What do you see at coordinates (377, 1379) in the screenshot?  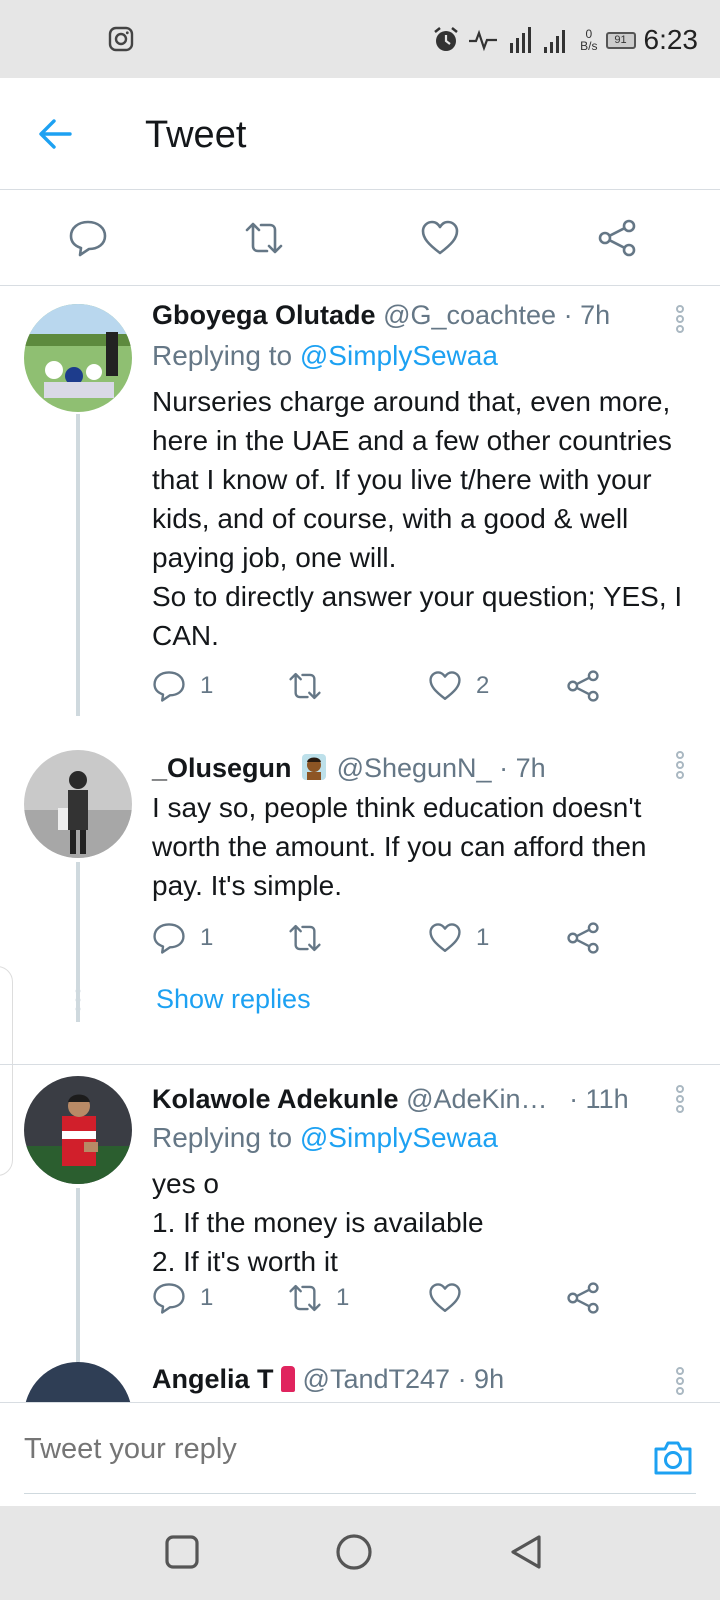 I see `author-handle: @TandT247` at bounding box center [377, 1379].